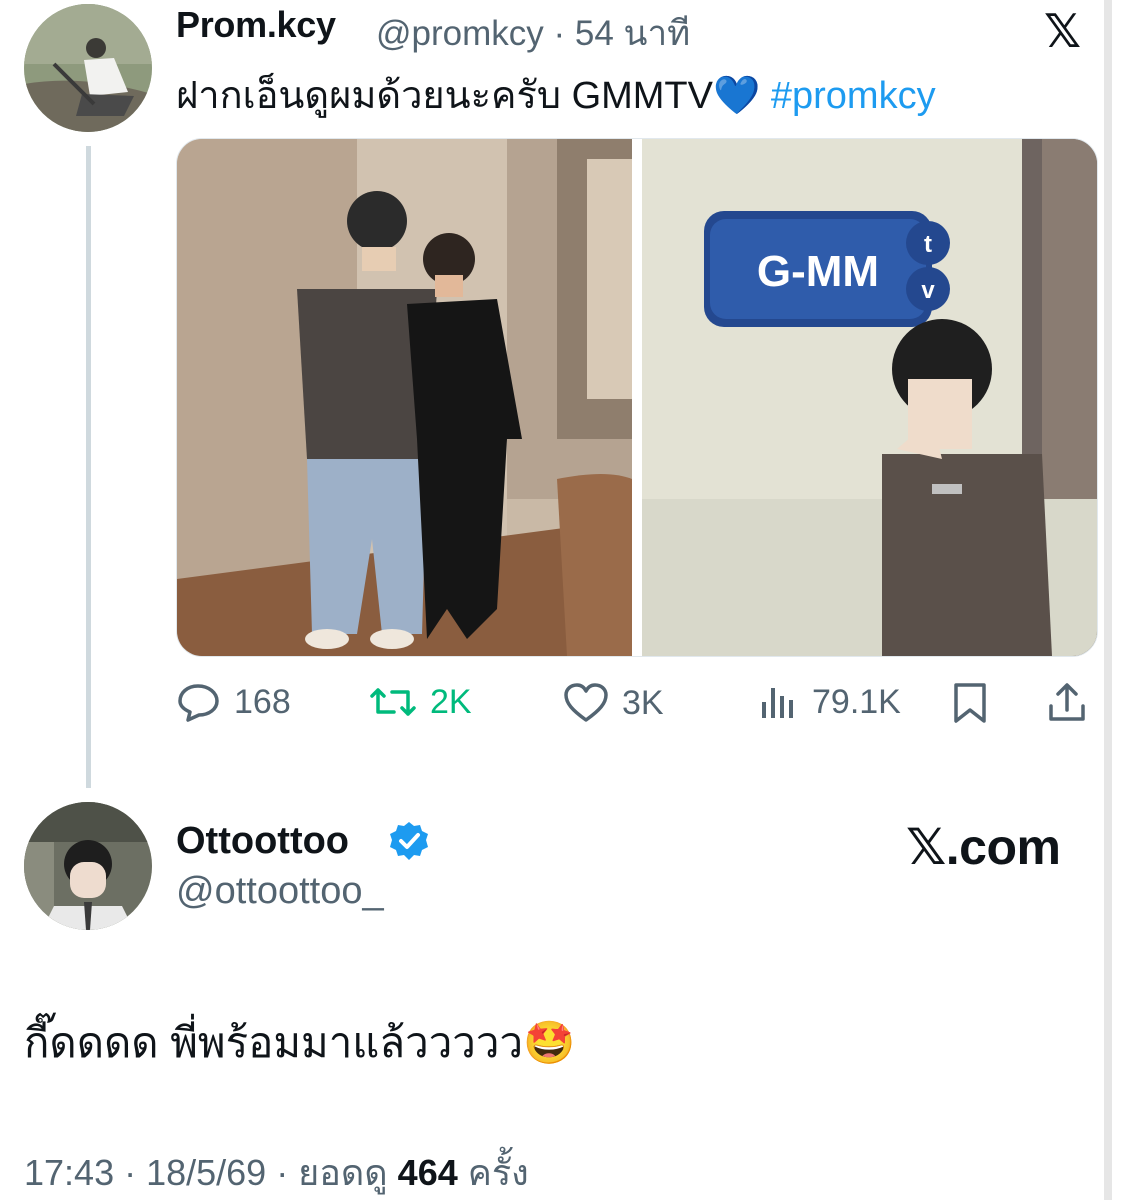  I want to click on share-icon, so click(1067, 702).